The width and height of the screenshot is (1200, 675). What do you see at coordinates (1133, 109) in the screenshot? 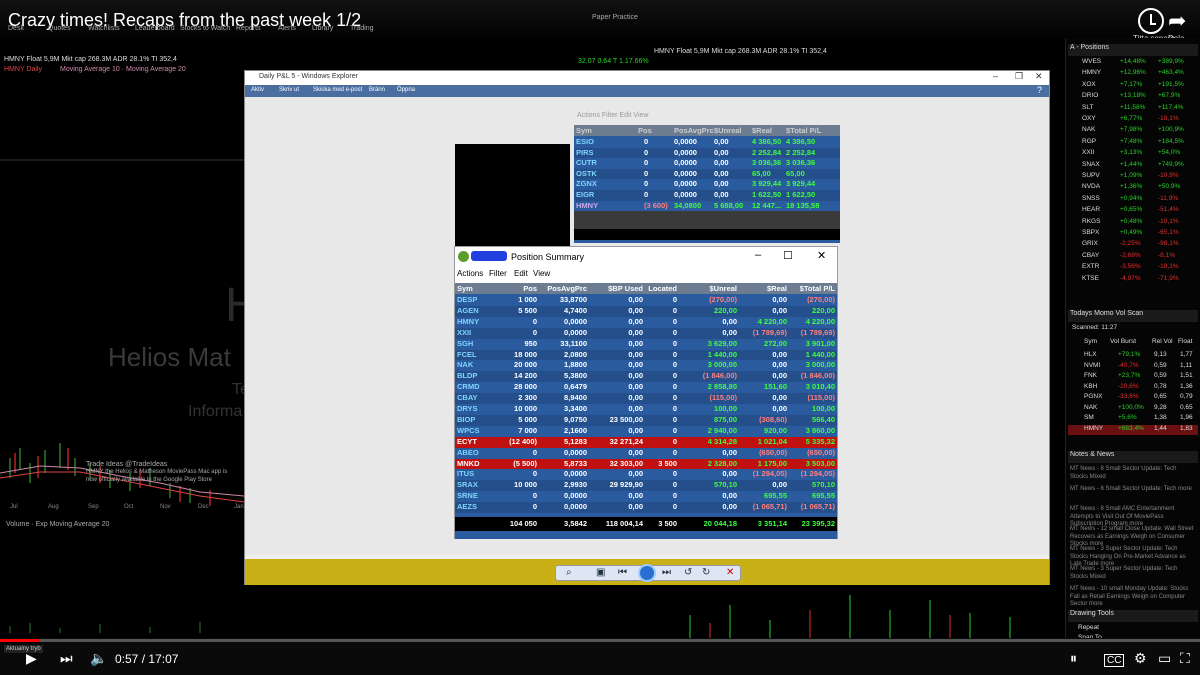
I see `position-row: SLT +11,58% +117,4%` at bounding box center [1133, 109].